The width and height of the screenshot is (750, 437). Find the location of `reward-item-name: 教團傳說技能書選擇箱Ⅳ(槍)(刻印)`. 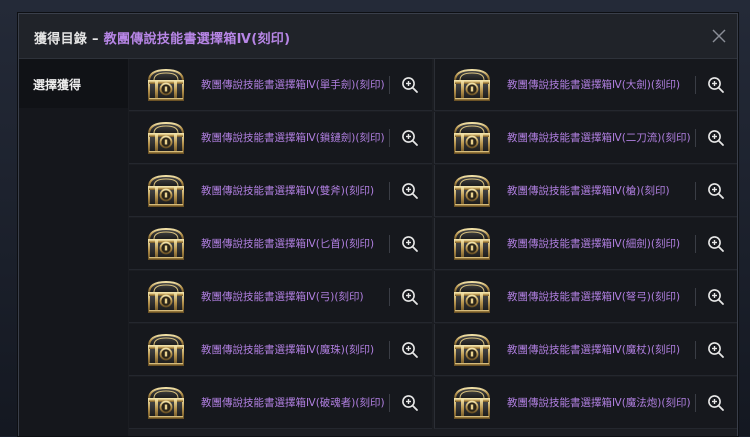

reward-item-name: 教團傳說技能書選擇箱Ⅳ(槍)(刻印) is located at coordinates (588, 190).